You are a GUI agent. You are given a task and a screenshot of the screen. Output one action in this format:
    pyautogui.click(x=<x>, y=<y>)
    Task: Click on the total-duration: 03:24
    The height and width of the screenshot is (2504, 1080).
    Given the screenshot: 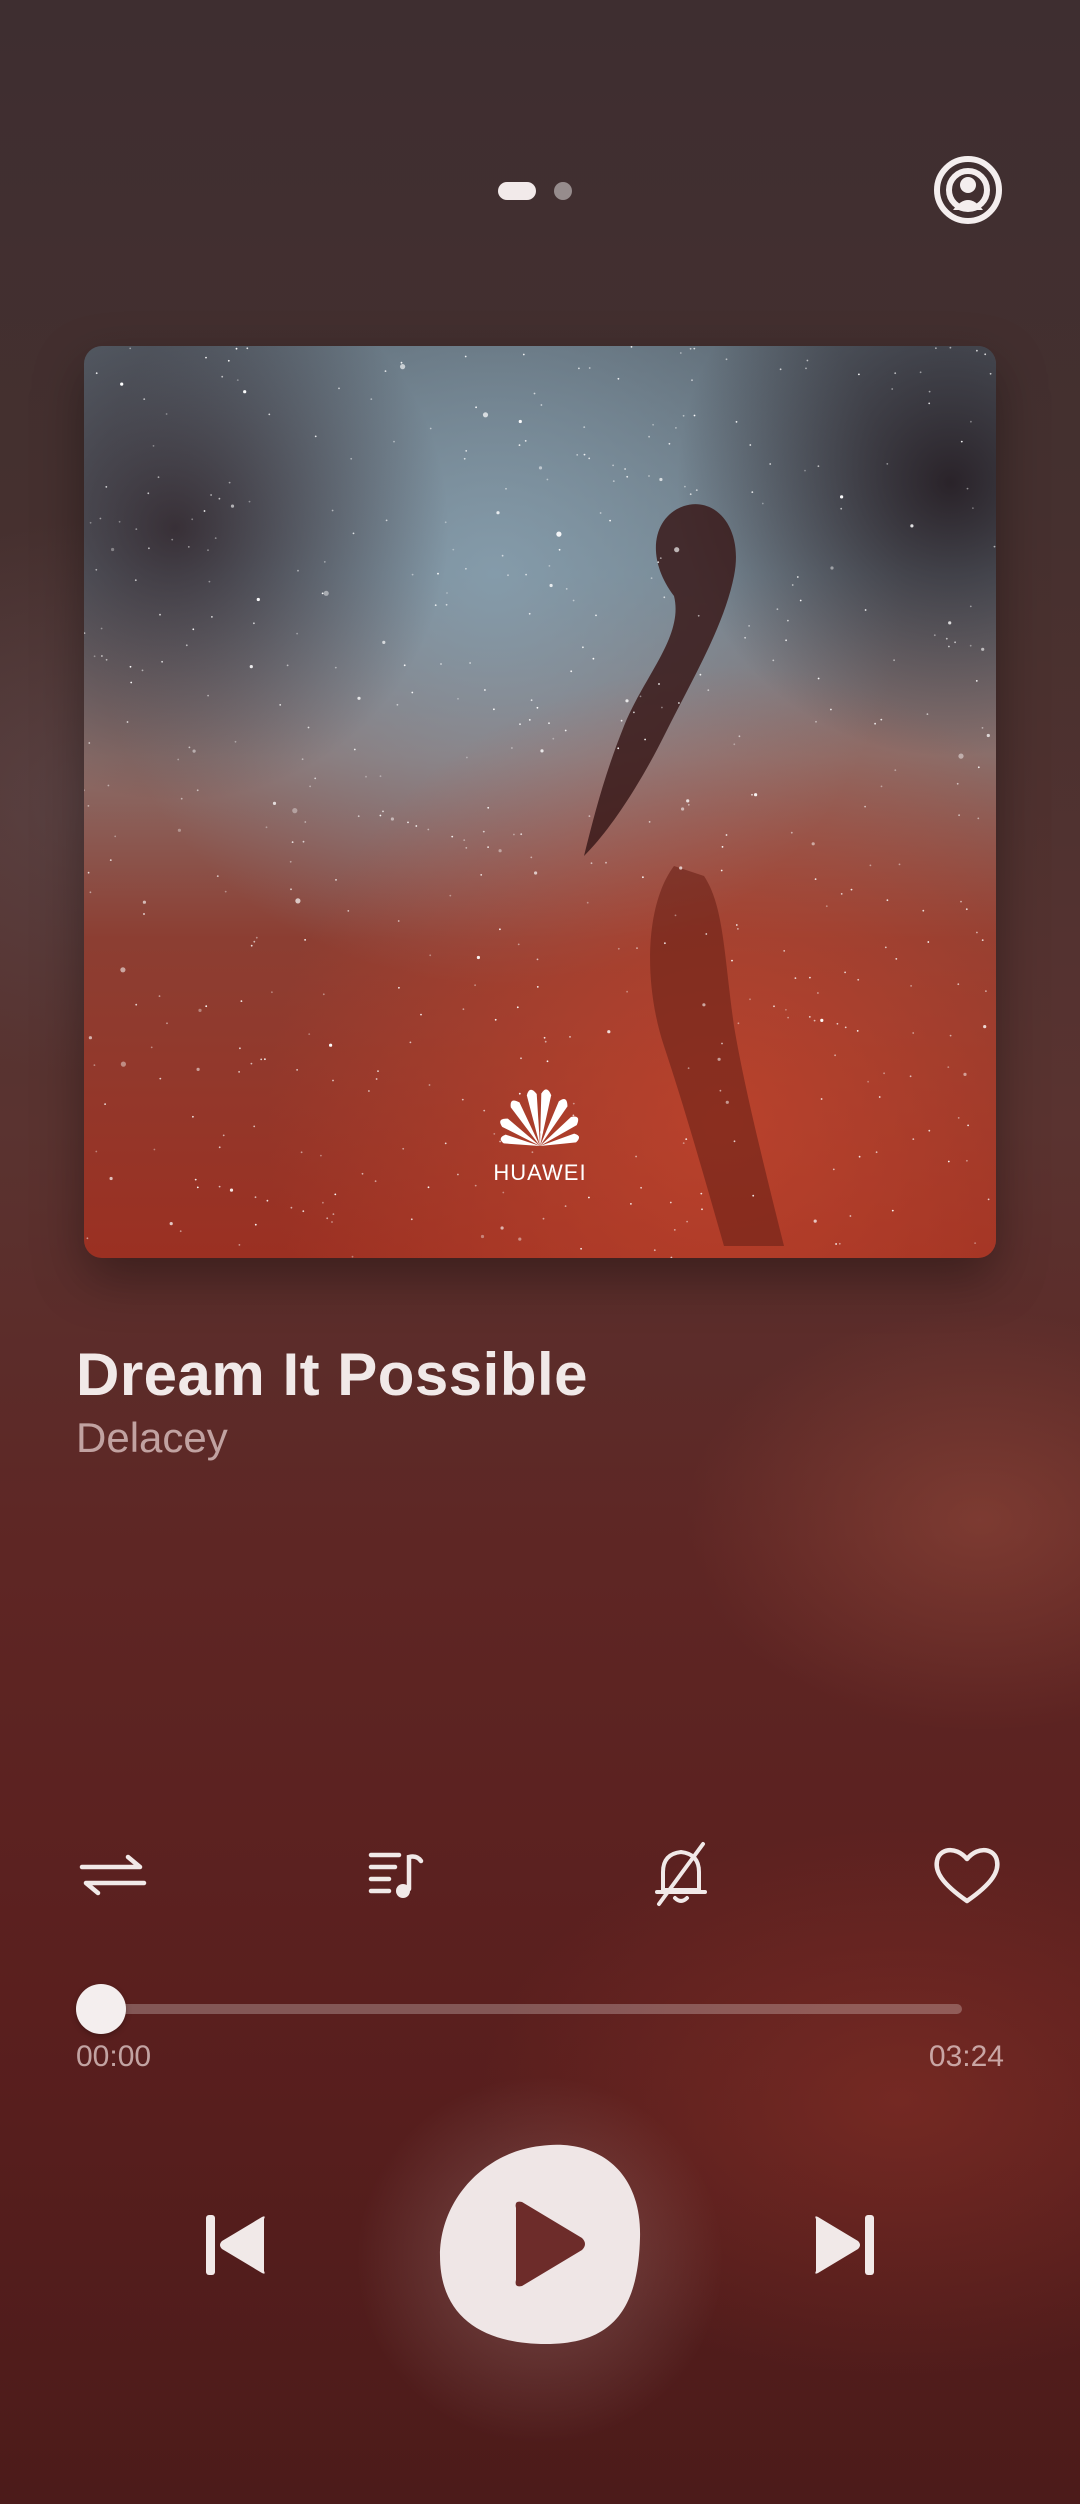 What is the action you would take?
    pyautogui.click(x=966, y=2056)
    